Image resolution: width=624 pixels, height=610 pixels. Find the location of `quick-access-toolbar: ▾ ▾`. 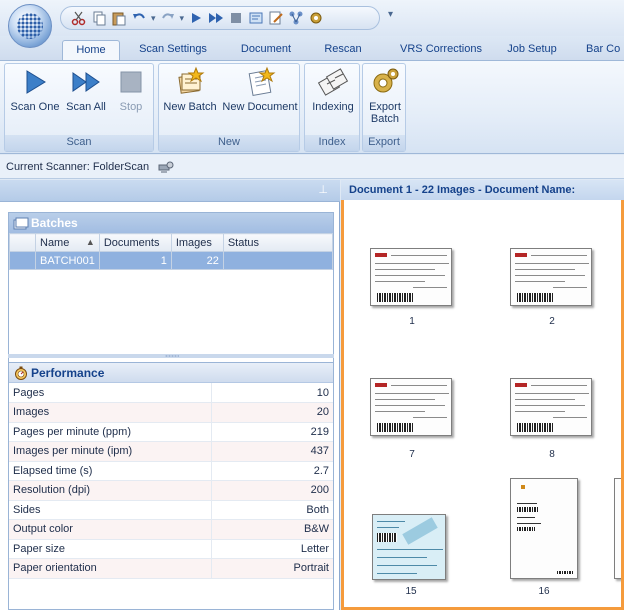

quick-access-toolbar: ▾ ▾ is located at coordinates (220, 18).